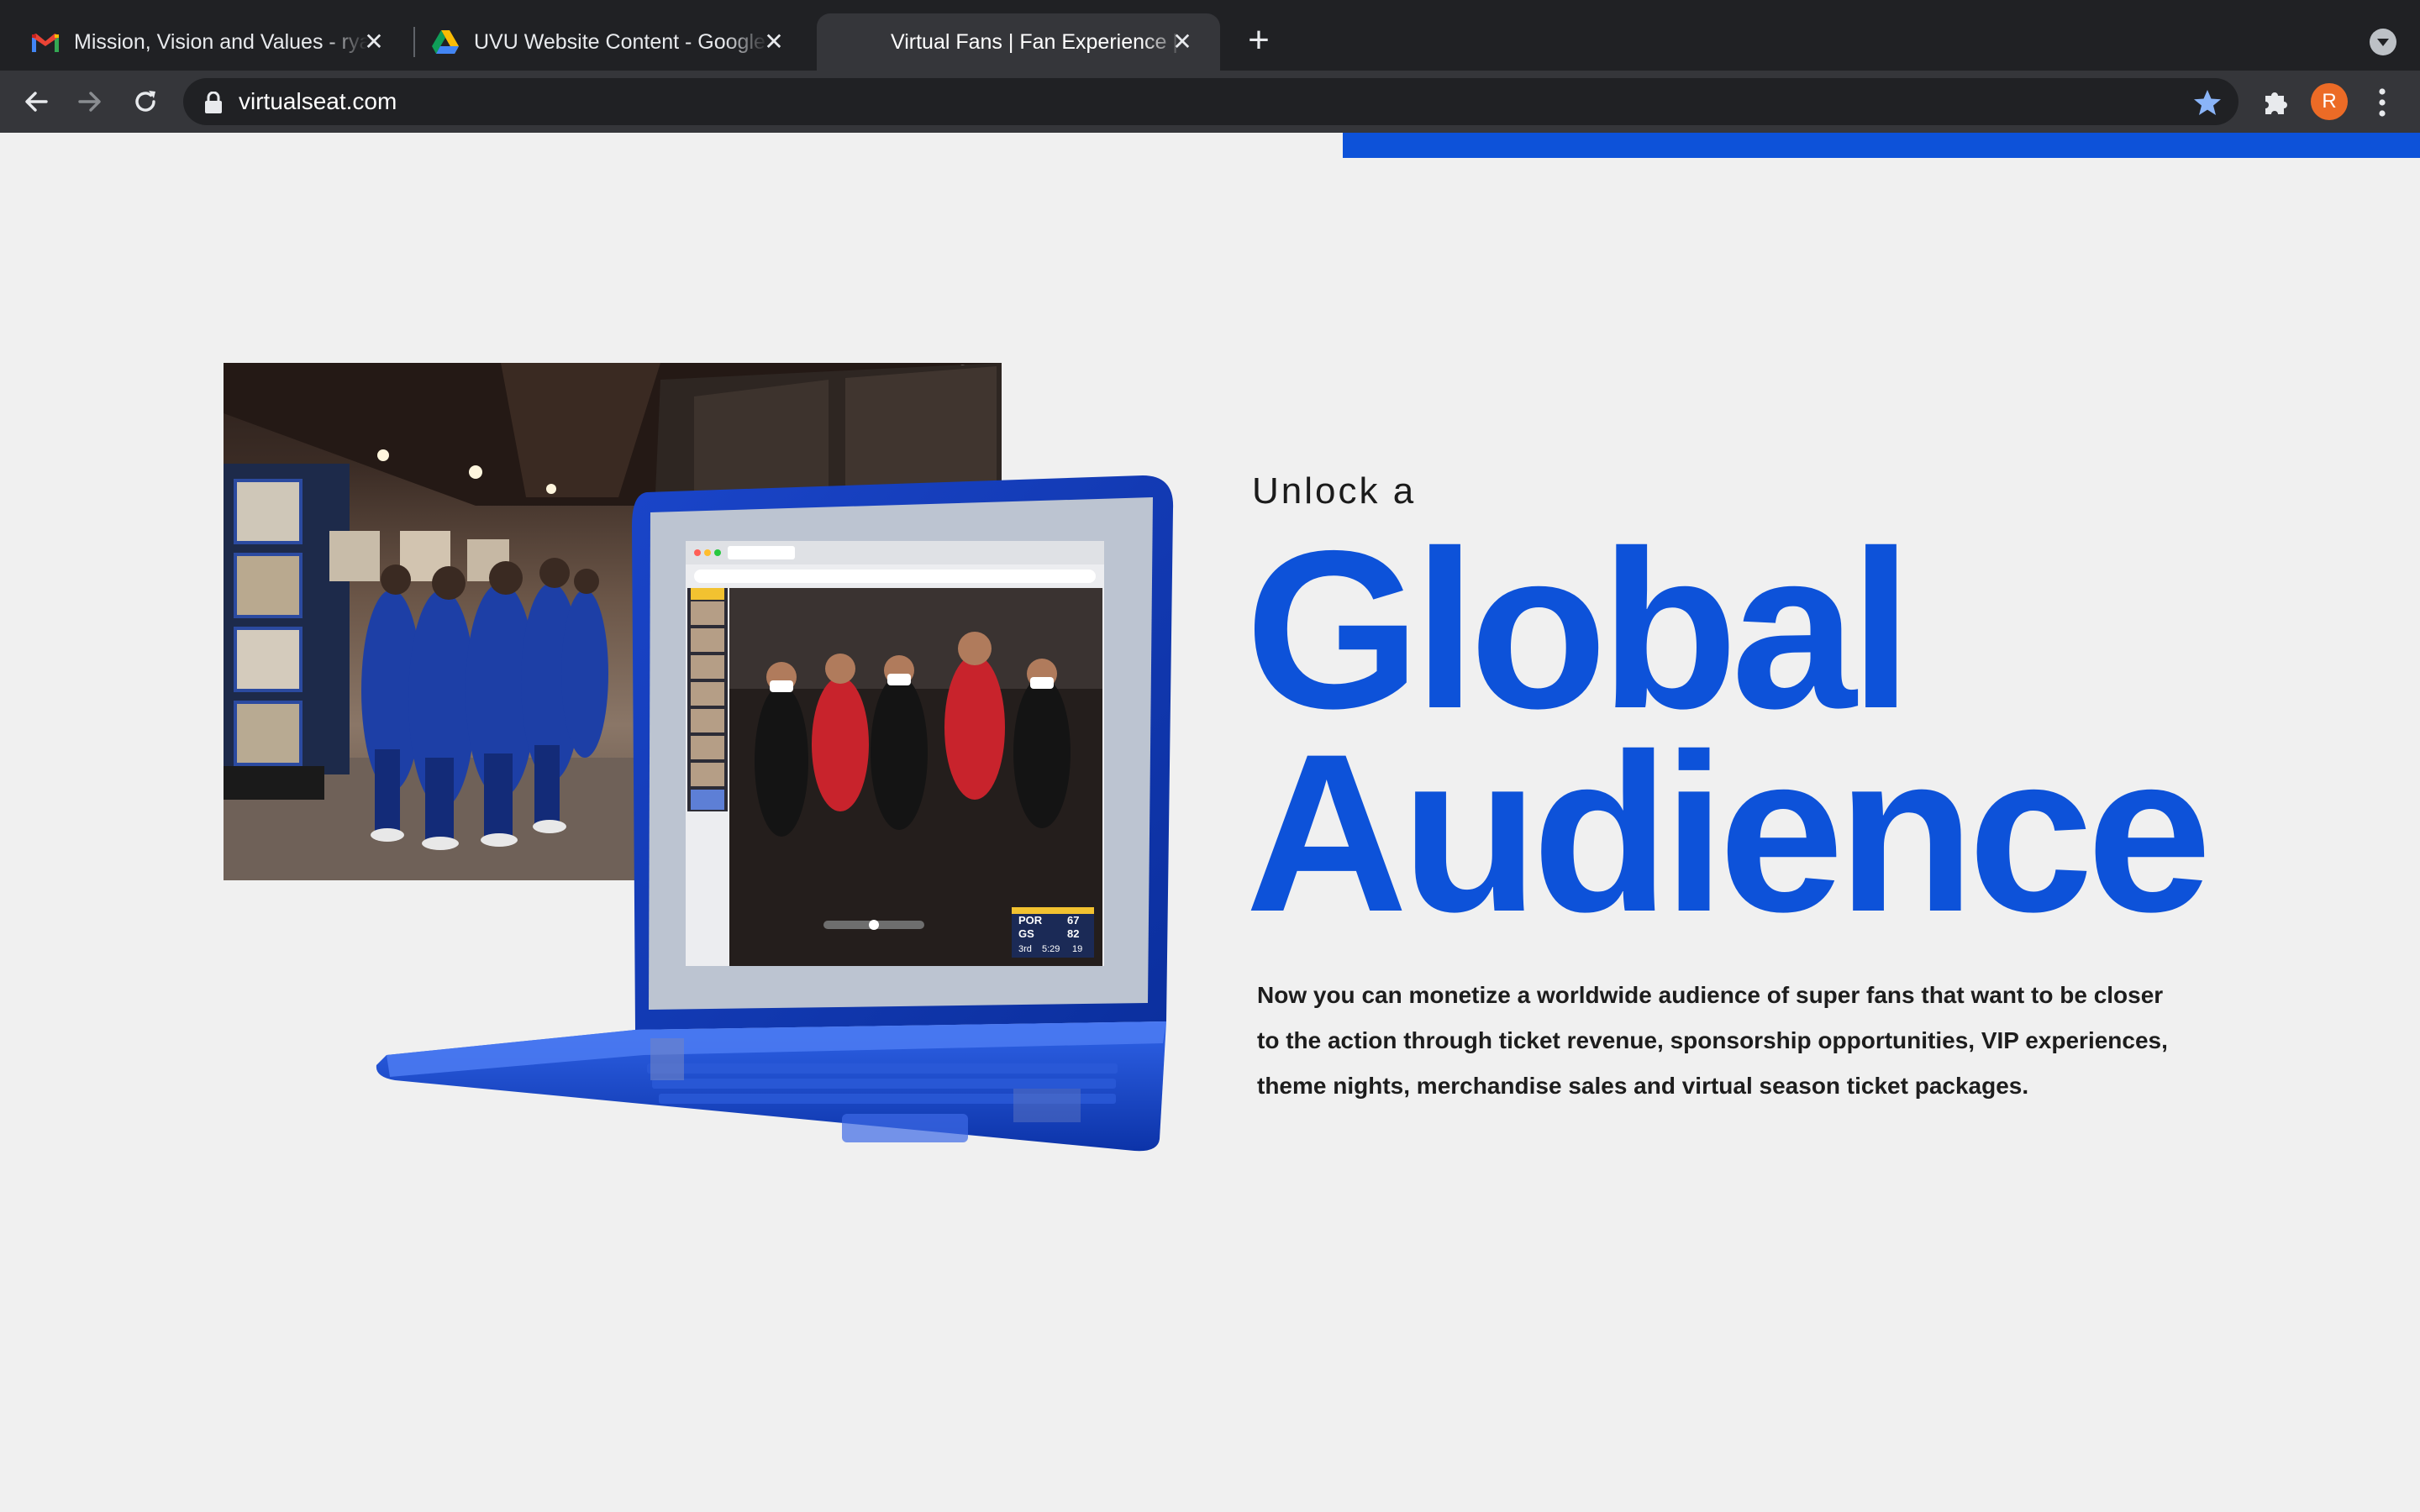 The width and height of the screenshot is (2420, 1512). I want to click on accent-bar, so click(1881, 145).